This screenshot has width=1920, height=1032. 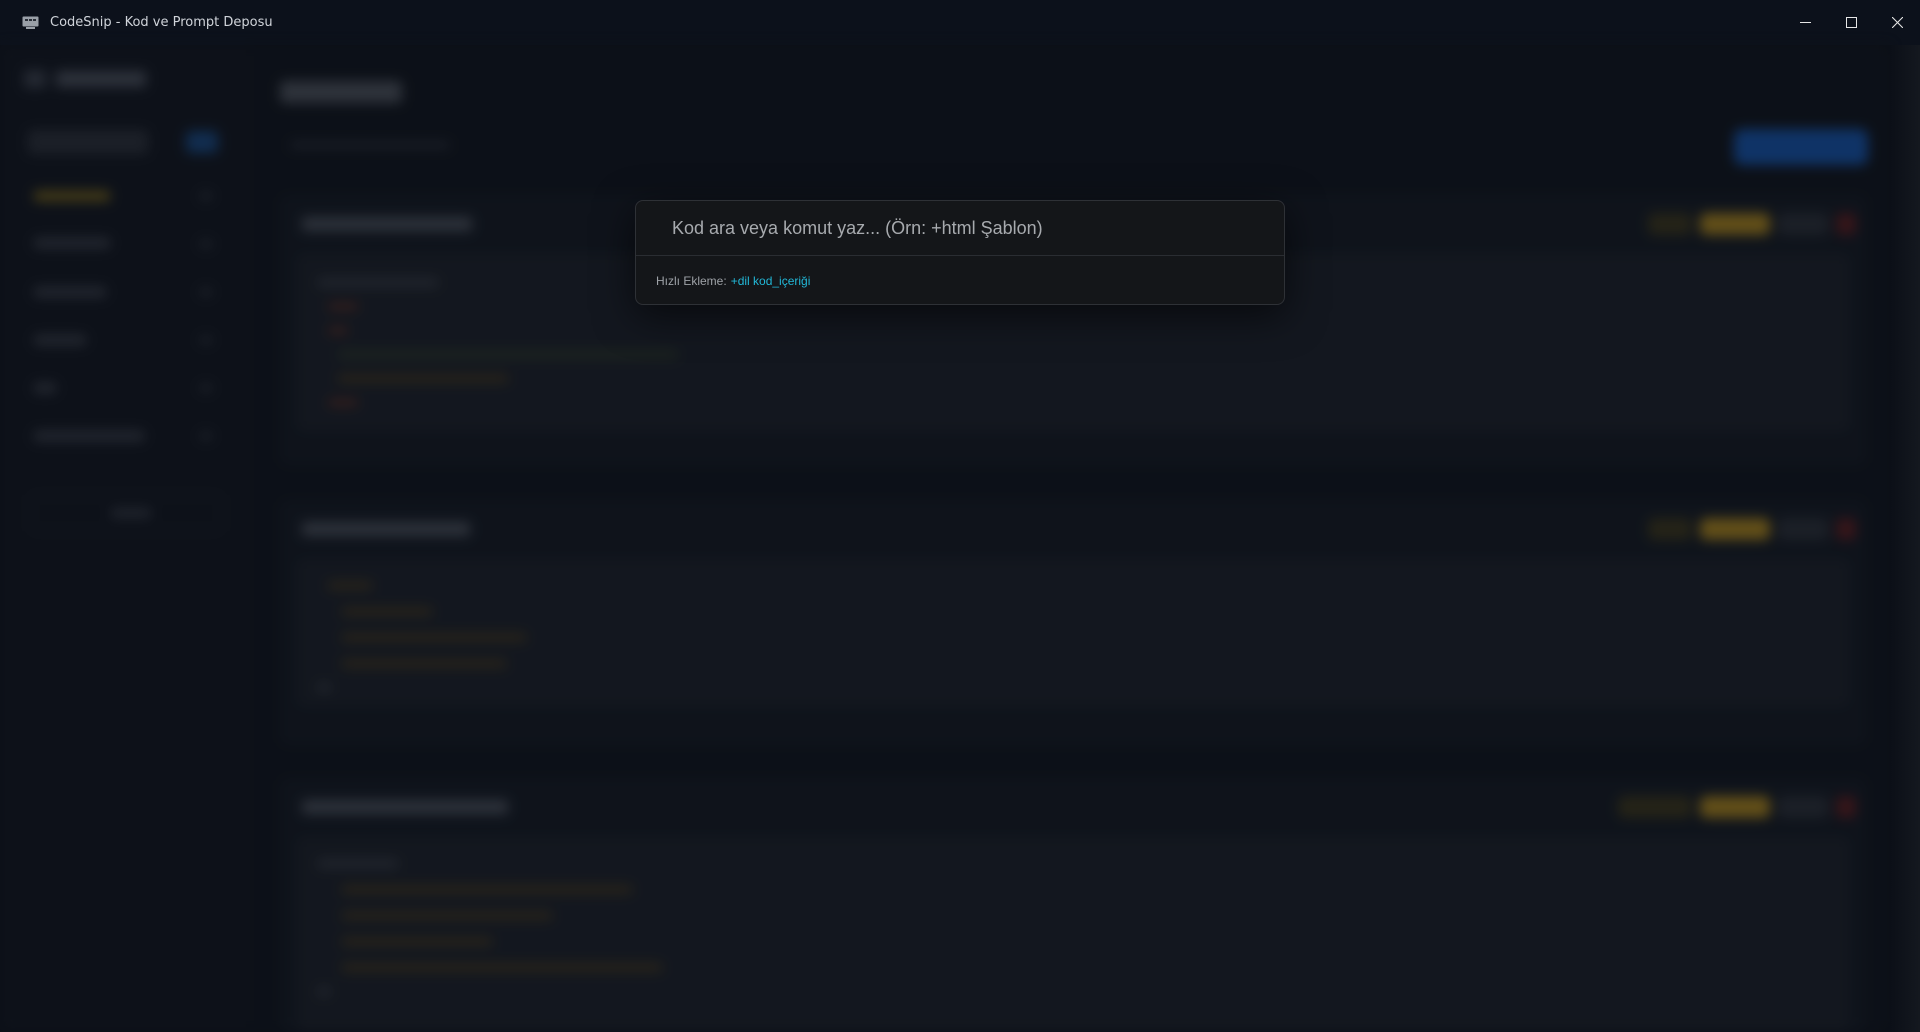 I want to click on maximize-button, so click(x=1851, y=22).